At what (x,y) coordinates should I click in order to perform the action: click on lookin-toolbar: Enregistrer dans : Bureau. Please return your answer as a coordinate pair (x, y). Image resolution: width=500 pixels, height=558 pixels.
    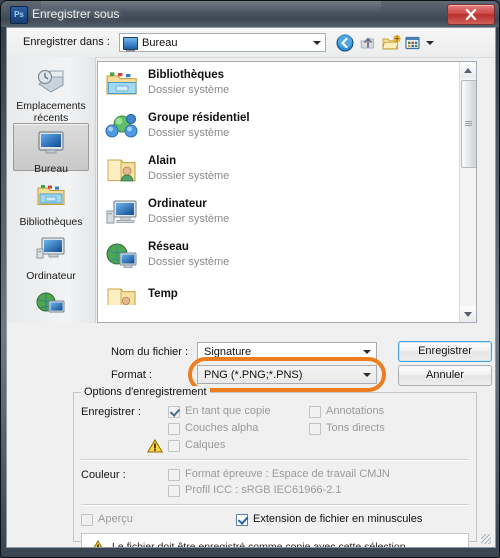
    Looking at the image, I should click on (251, 43).